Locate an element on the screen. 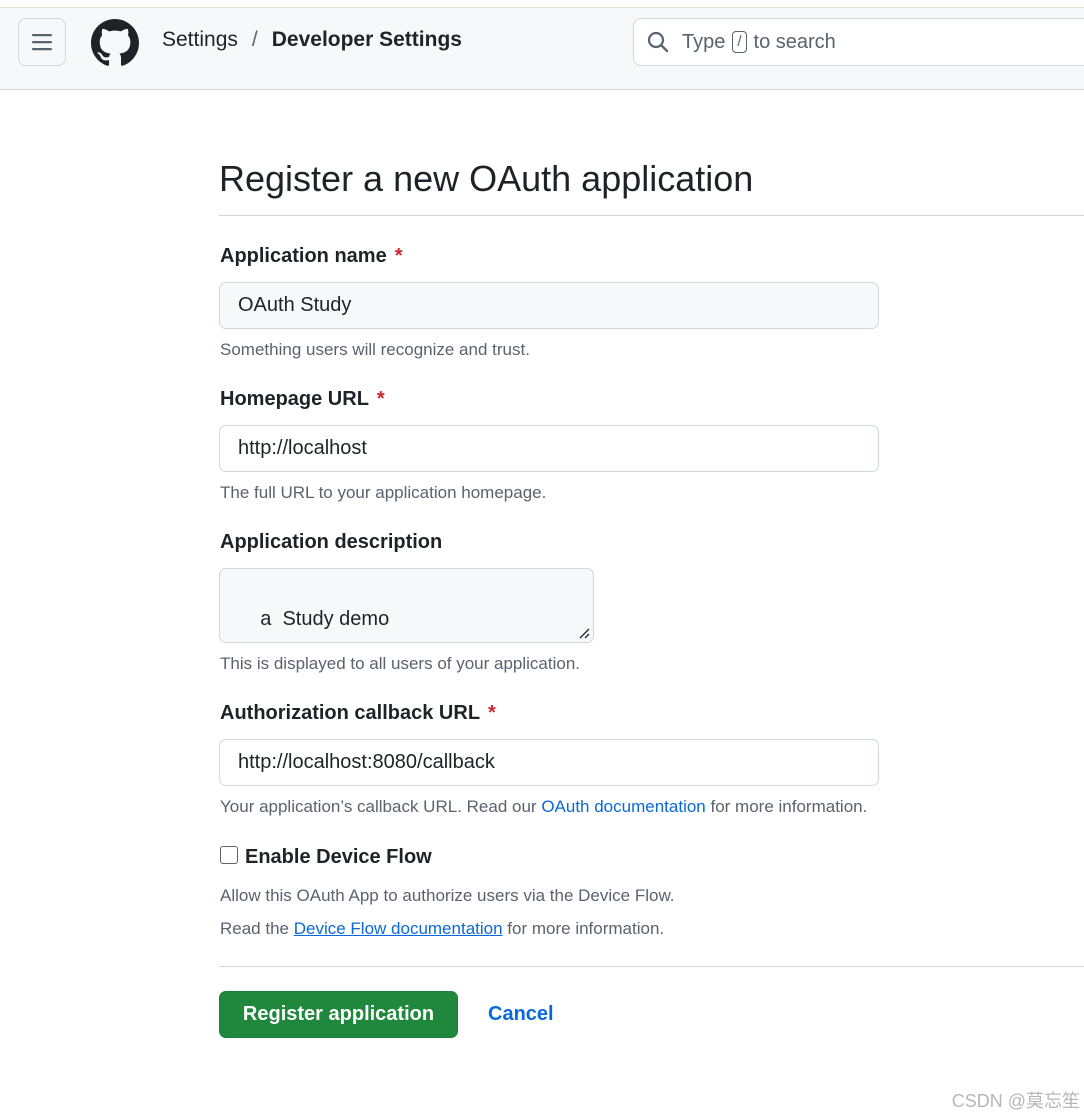 Image resolution: width=1084 pixels, height=1117 pixels. callback-url-label-text: Authorization callback URL is located at coordinates (350, 713).